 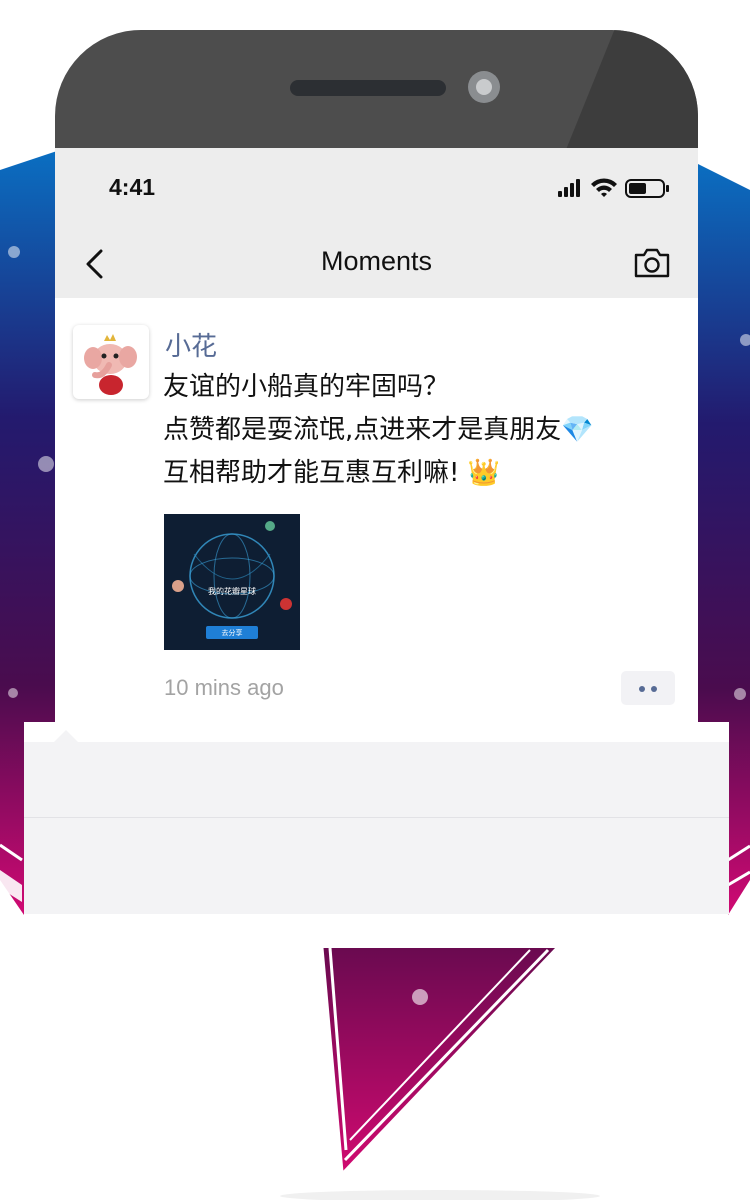 I want to click on comment-divider, so click(x=376, y=817).